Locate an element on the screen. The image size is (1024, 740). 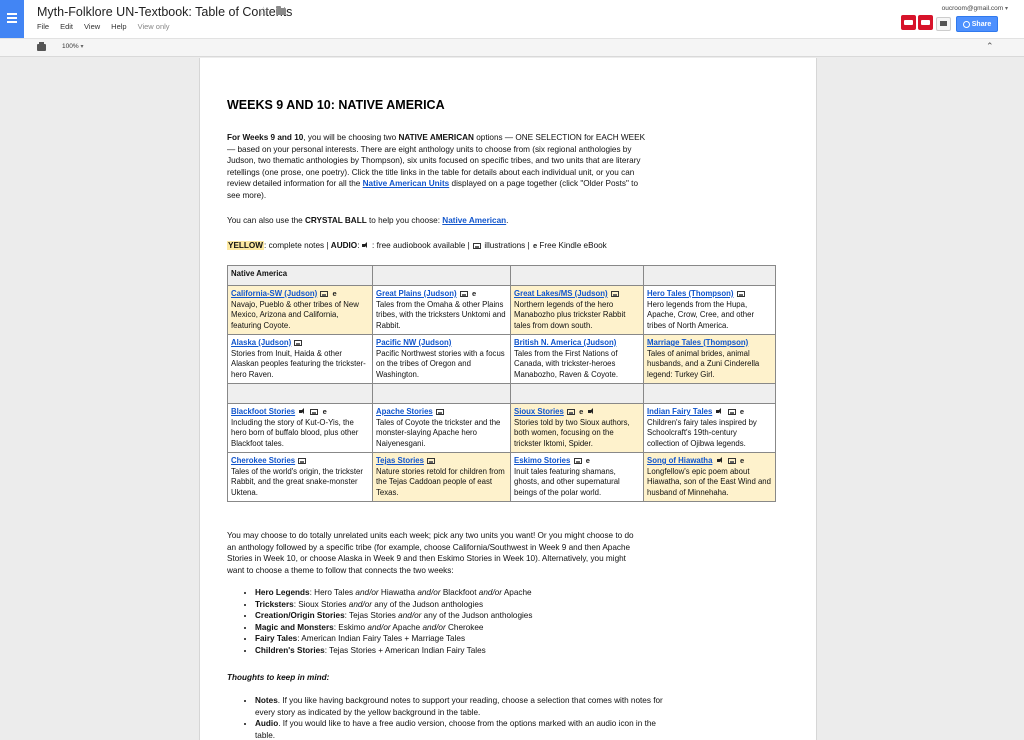
unit-link: Blackfoot Stories is located at coordinates (263, 411).